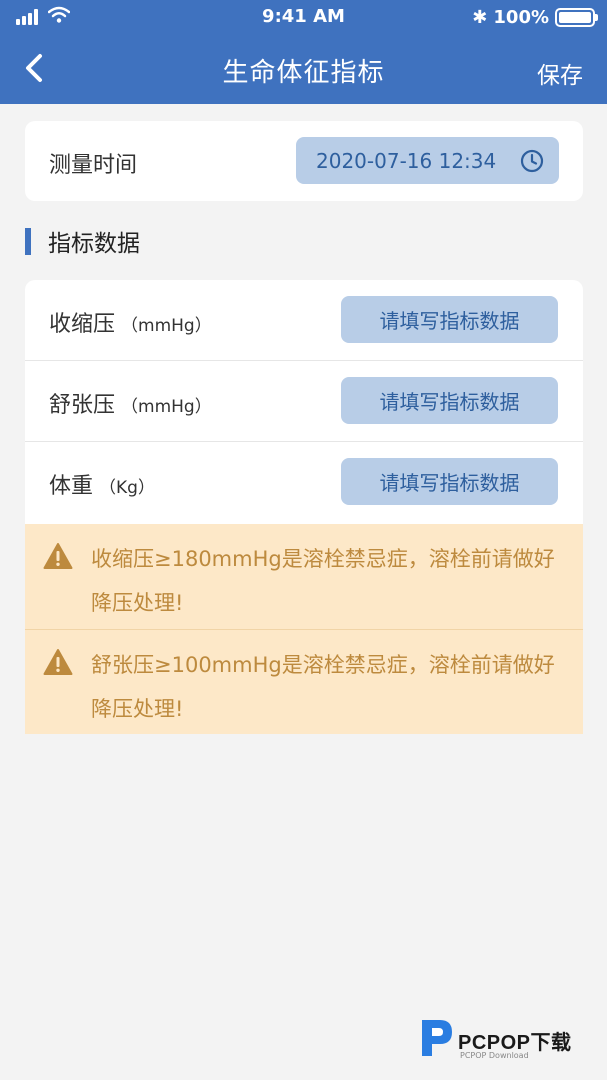  What do you see at coordinates (449, 400) in the screenshot?
I see `fill-diastolic-button: 请填写指标数据` at bounding box center [449, 400].